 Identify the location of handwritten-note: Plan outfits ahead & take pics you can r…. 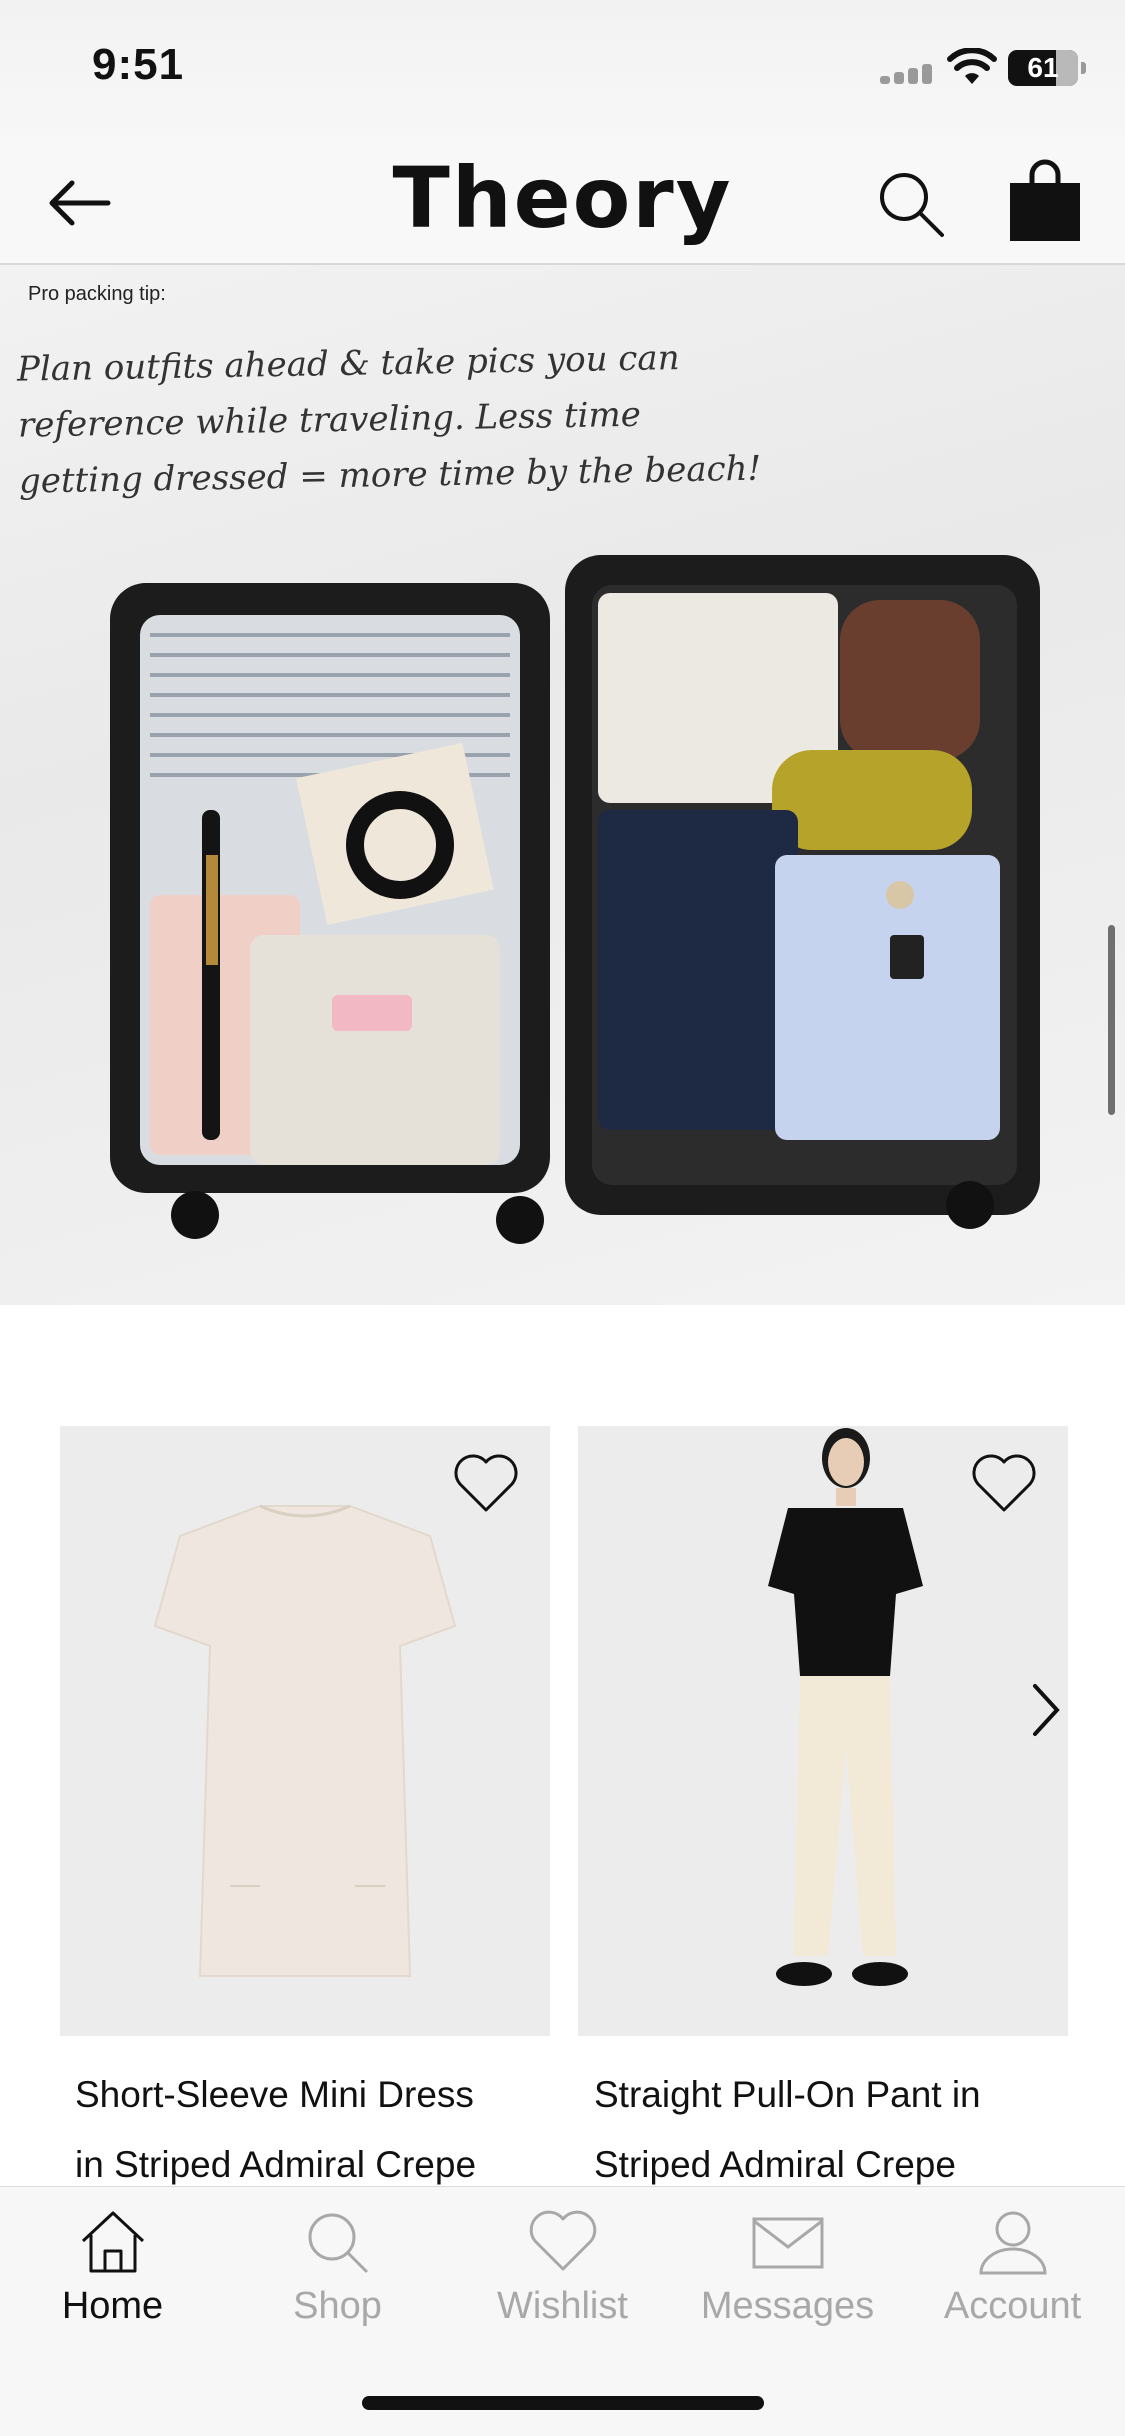
(398, 418).